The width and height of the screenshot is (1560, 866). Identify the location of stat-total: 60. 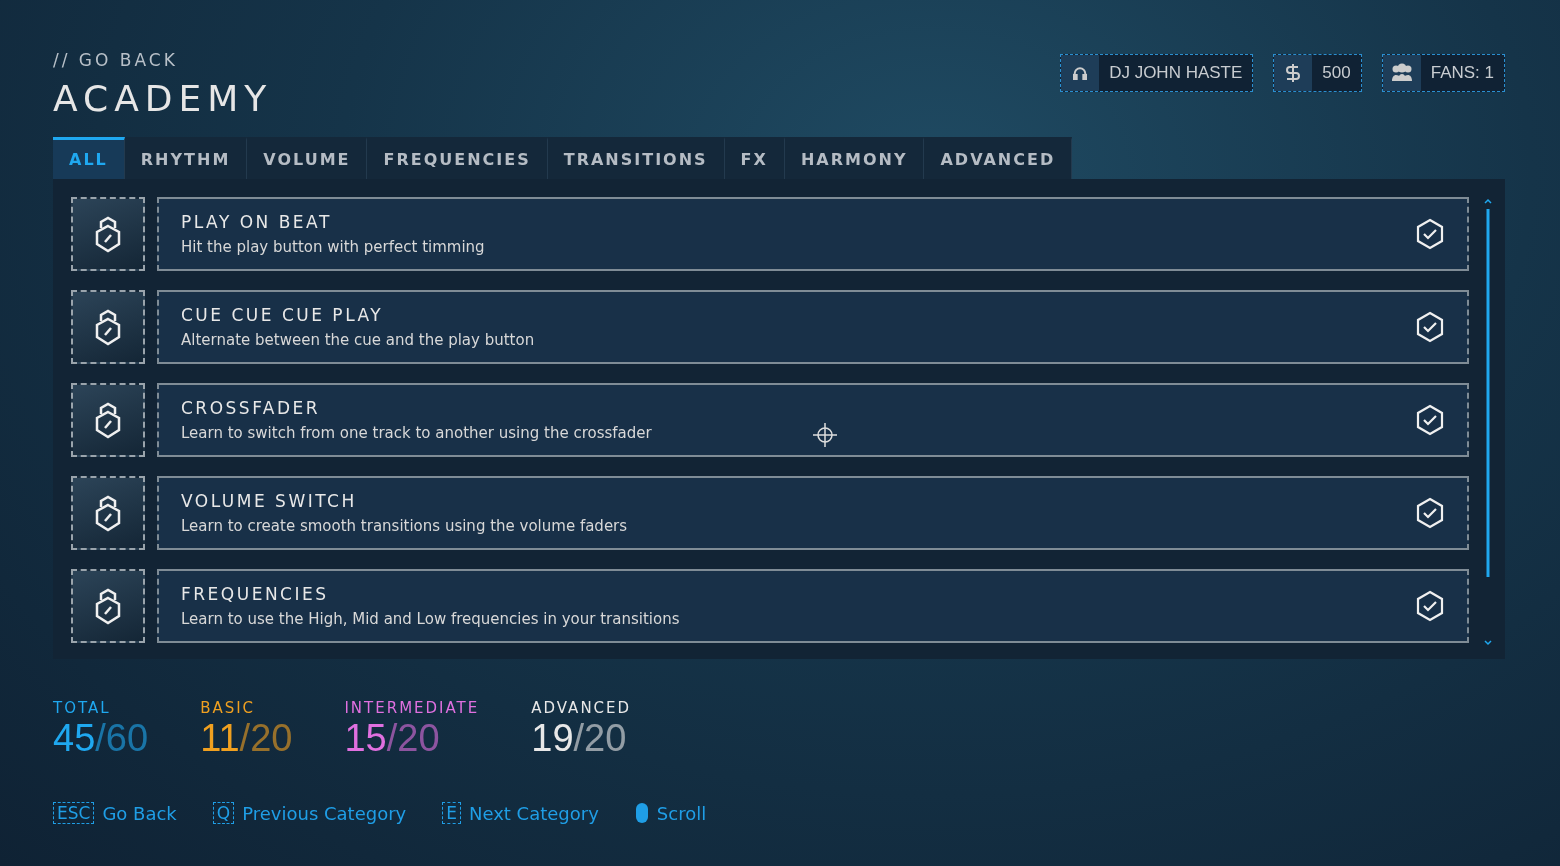
(127, 738).